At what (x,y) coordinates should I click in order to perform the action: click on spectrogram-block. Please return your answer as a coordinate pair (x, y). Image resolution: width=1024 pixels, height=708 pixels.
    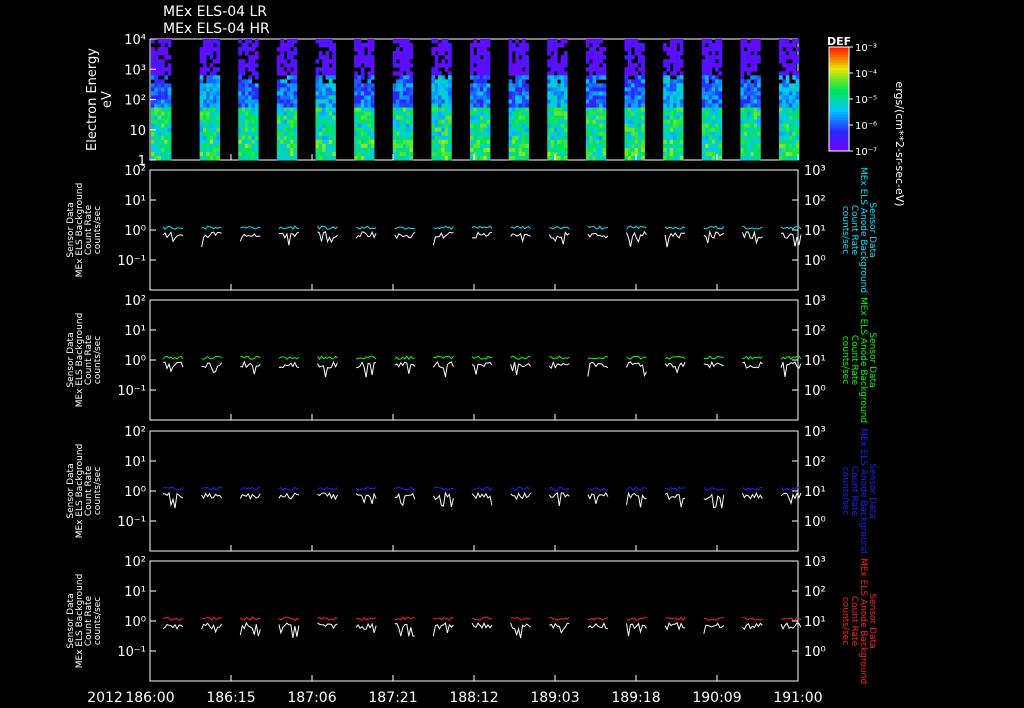
    Looking at the image, I should click on (519, 100).